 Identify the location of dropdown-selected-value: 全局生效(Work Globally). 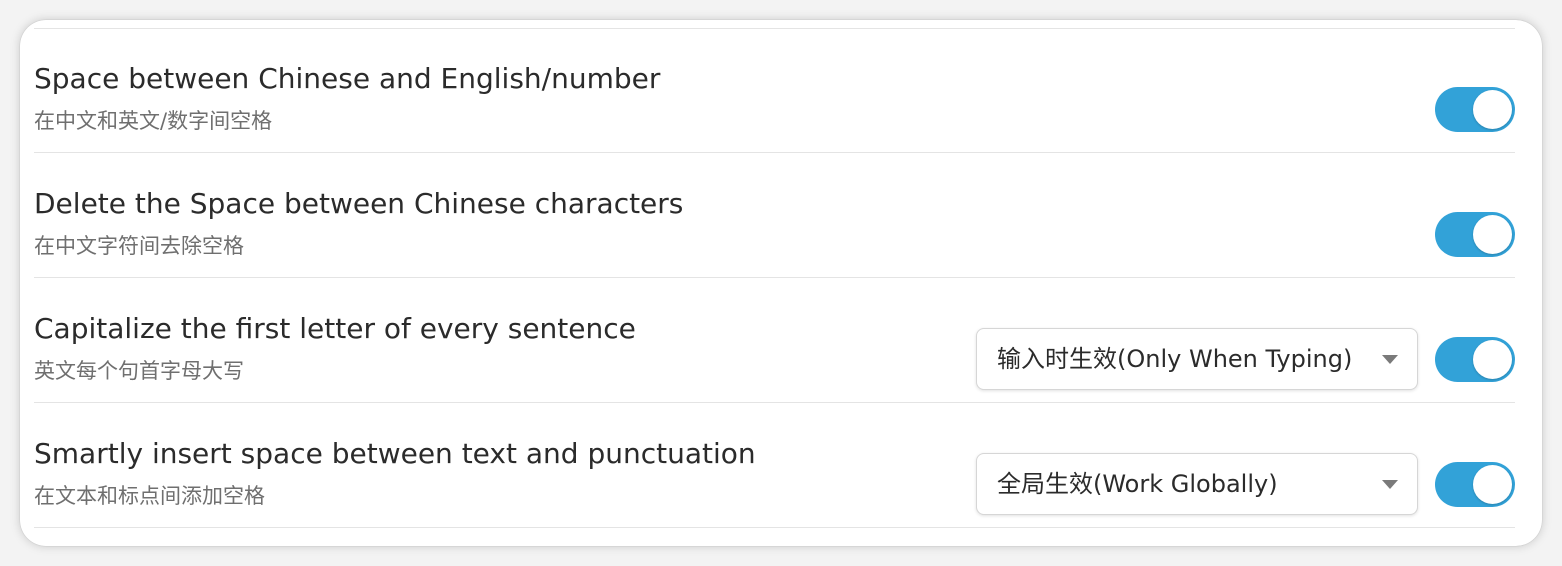
(1137, 484).